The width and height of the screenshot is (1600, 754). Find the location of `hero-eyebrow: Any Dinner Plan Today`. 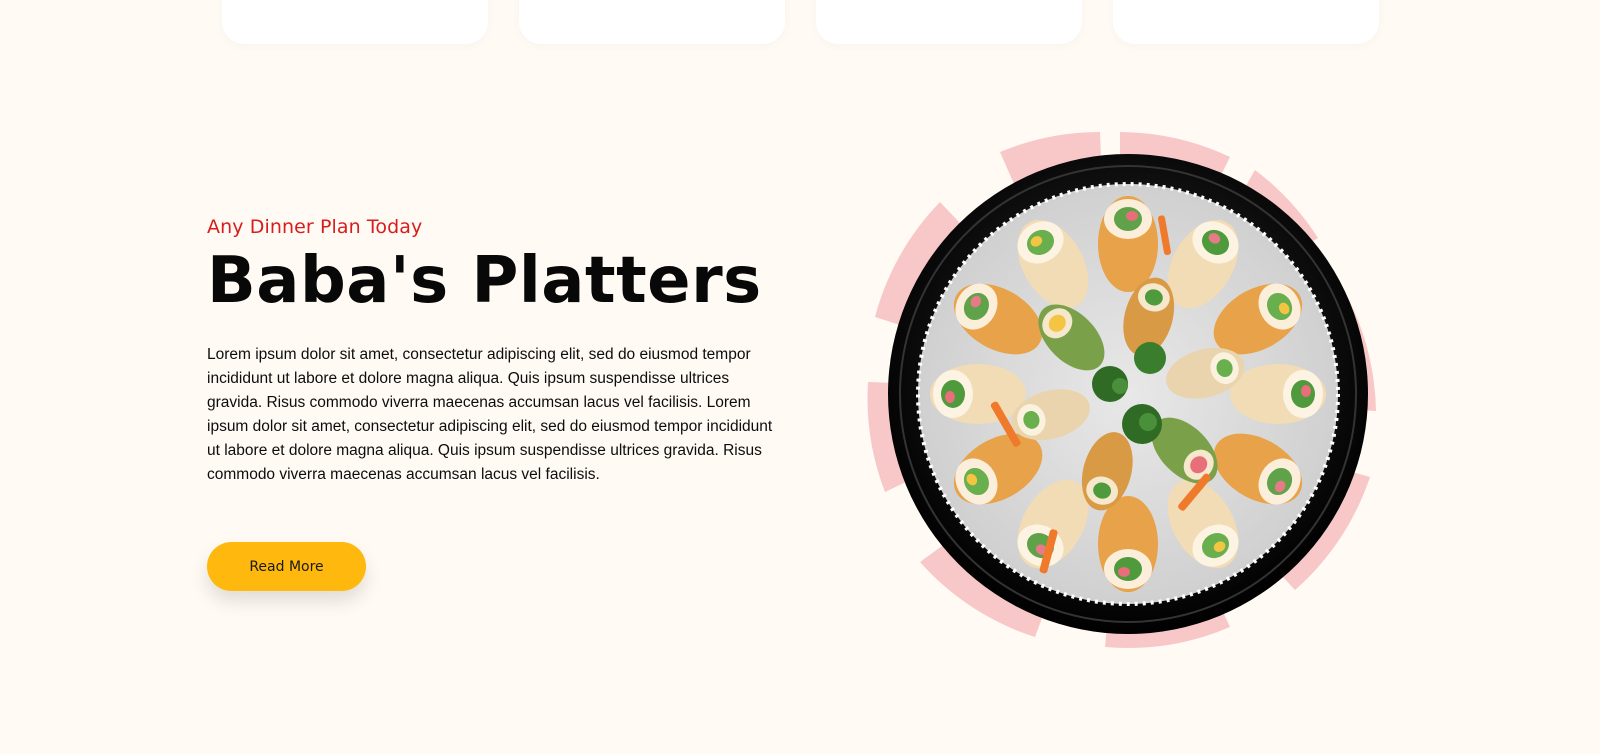

hero-eyebrow: Any Dinner Plan Today is located at coordinates (315, 227).